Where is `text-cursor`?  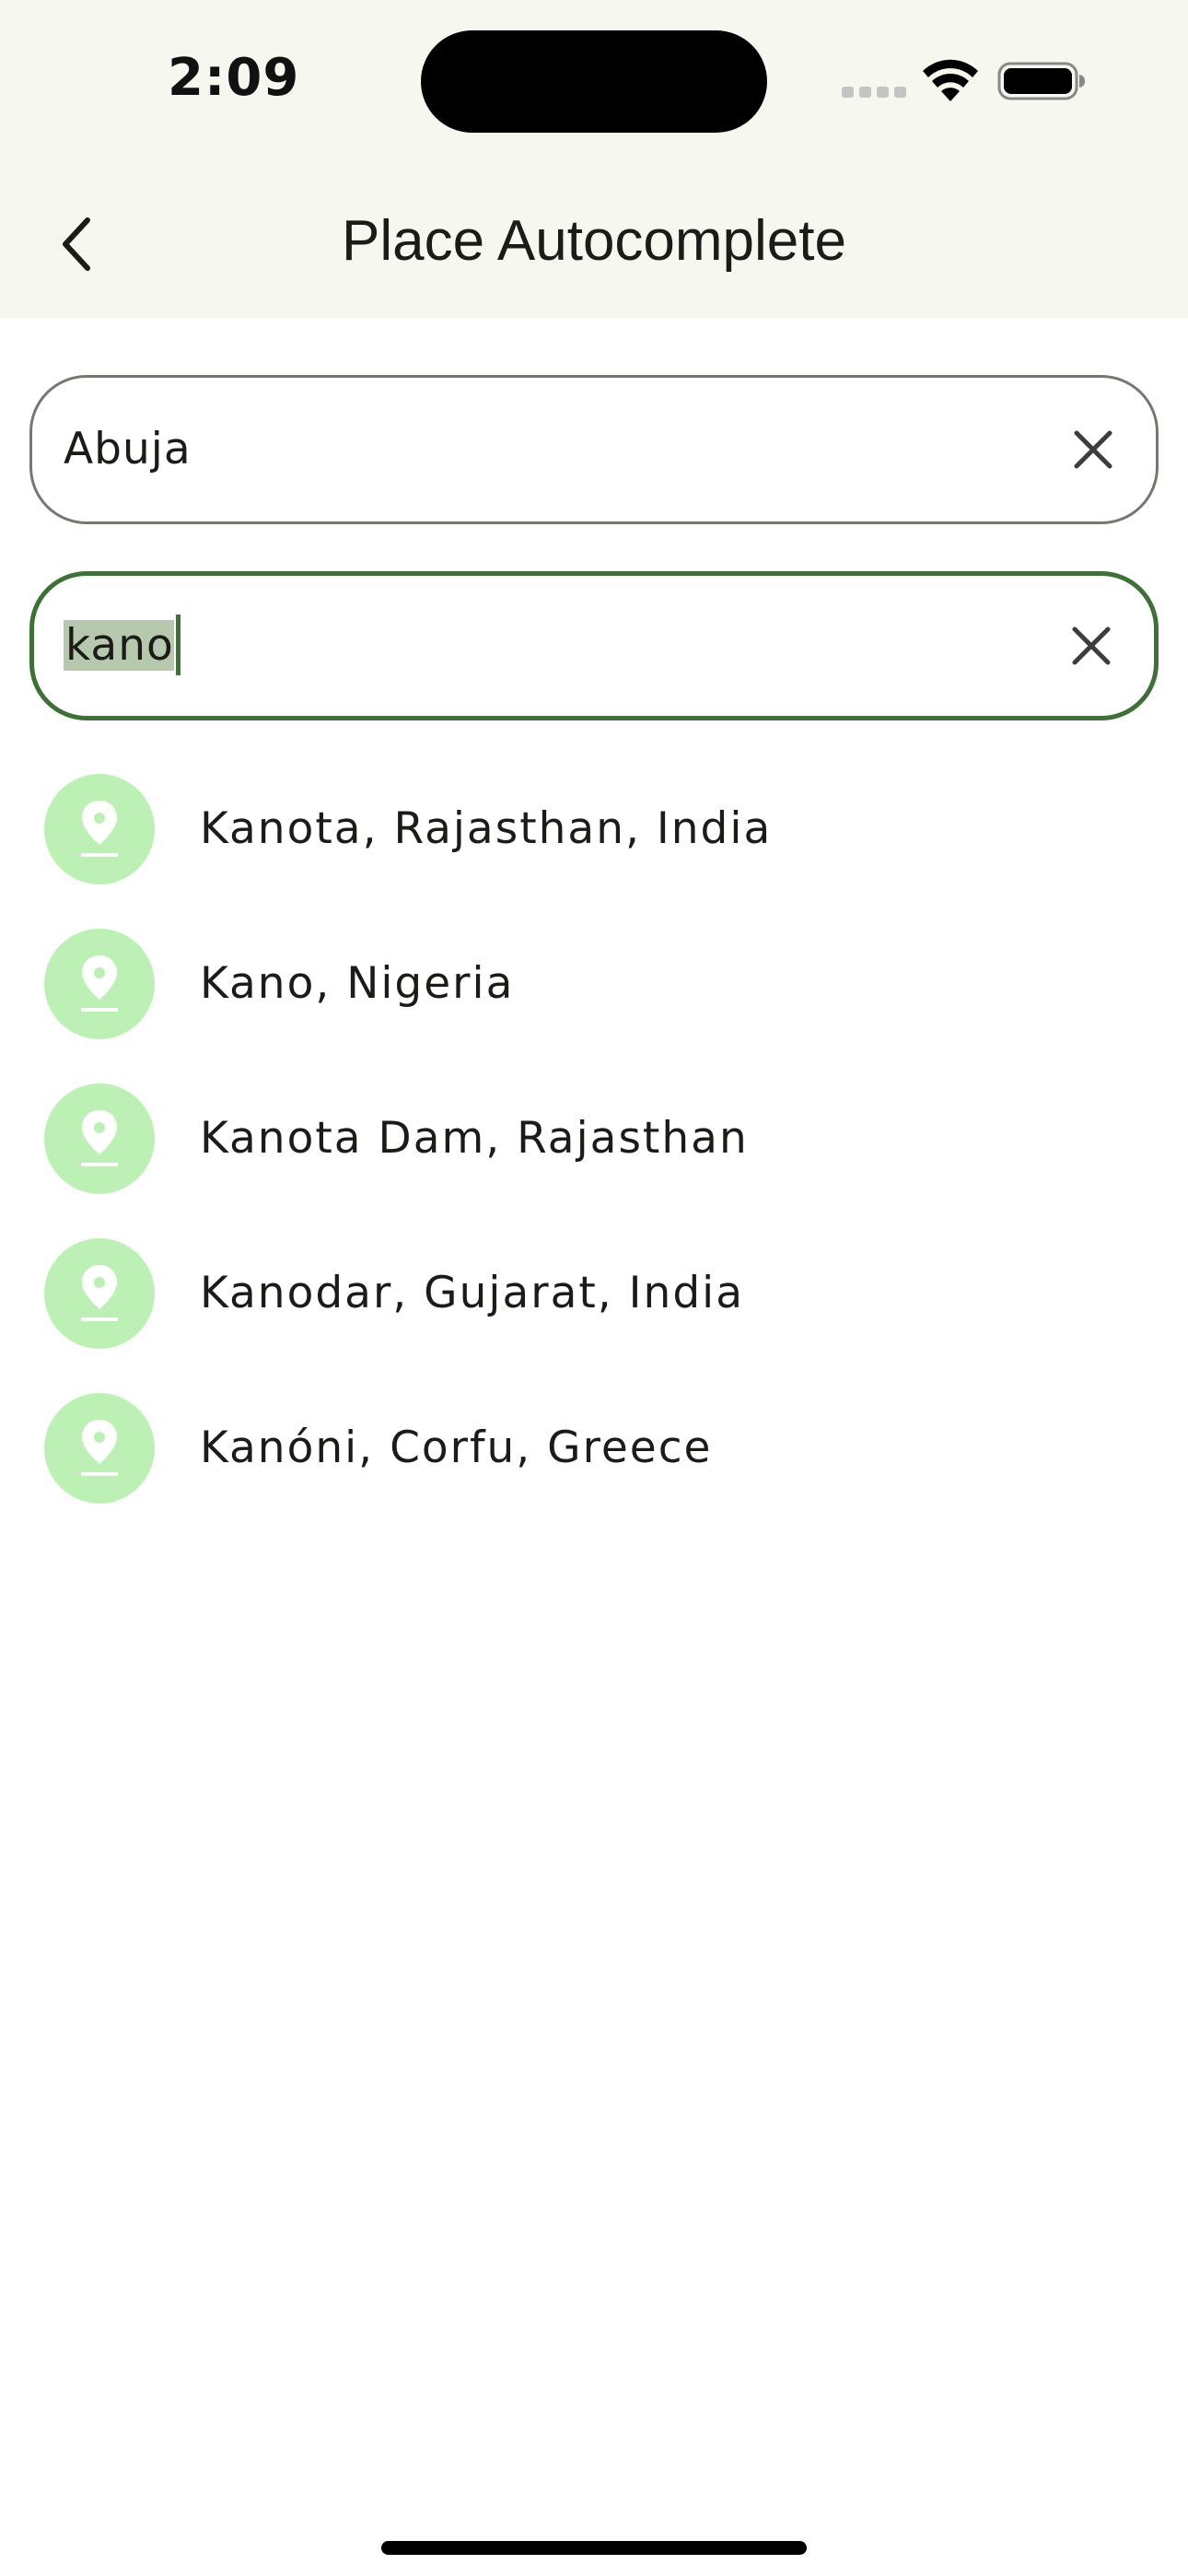
text-cursor is located at coordinates (178, 645).